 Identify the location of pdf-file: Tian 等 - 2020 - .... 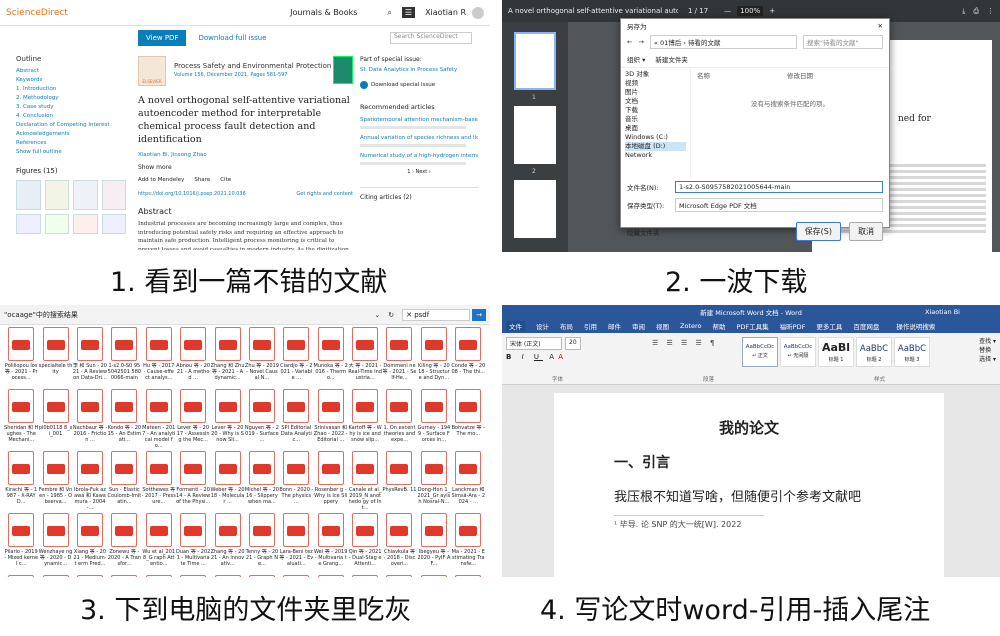
(331, 576).